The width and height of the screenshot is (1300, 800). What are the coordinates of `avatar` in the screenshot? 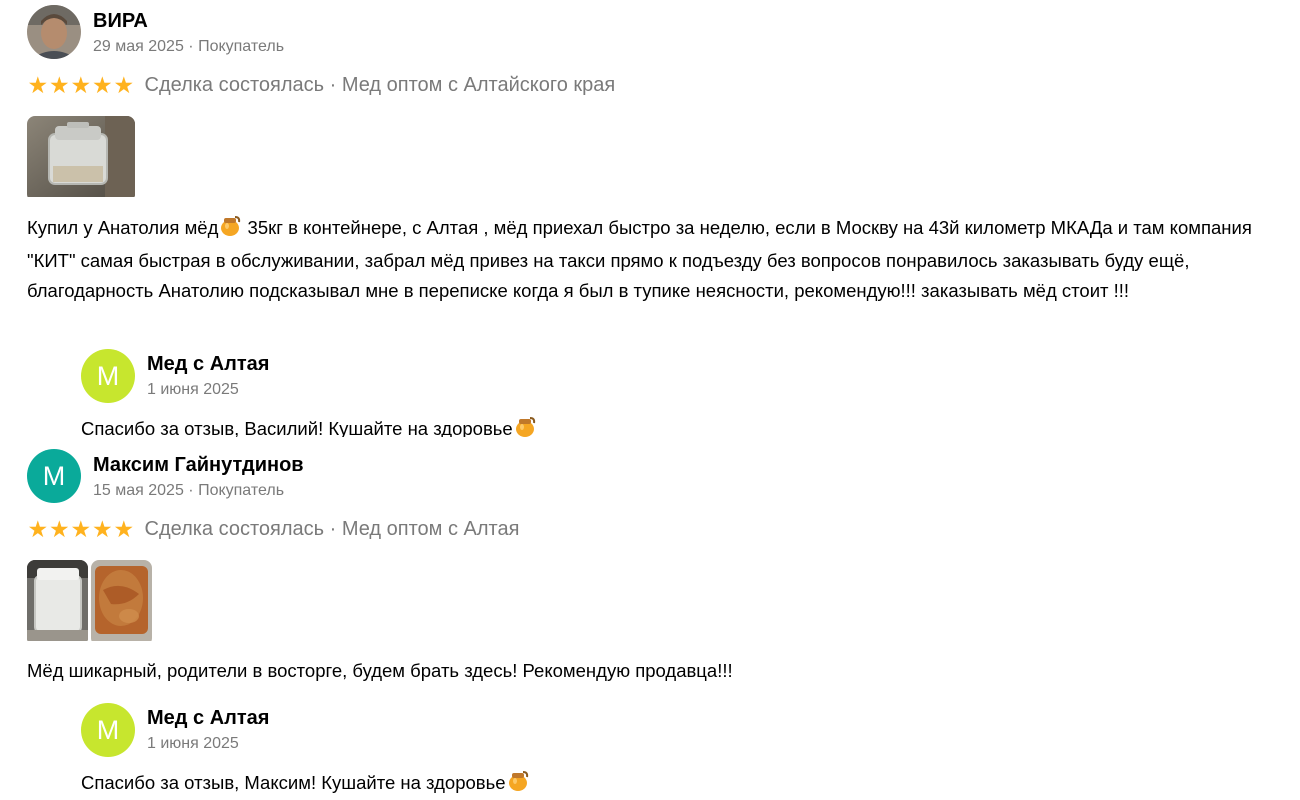 It's located at (54, 32).